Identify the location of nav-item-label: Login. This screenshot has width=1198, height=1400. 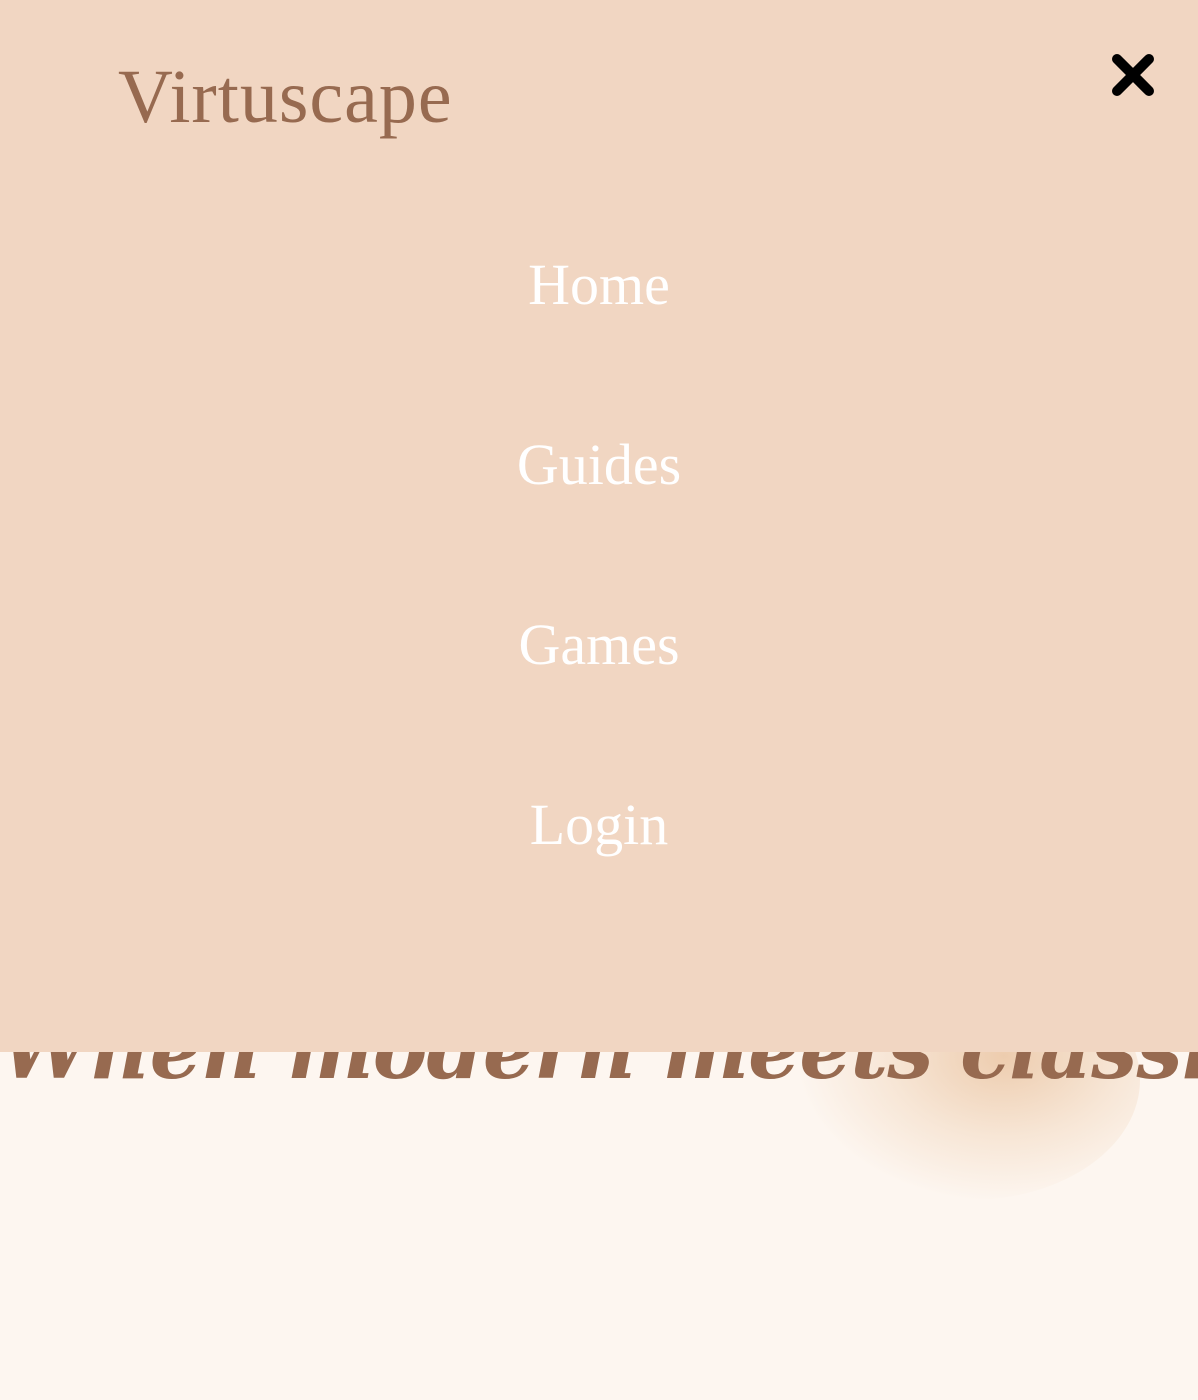
(599, 824).